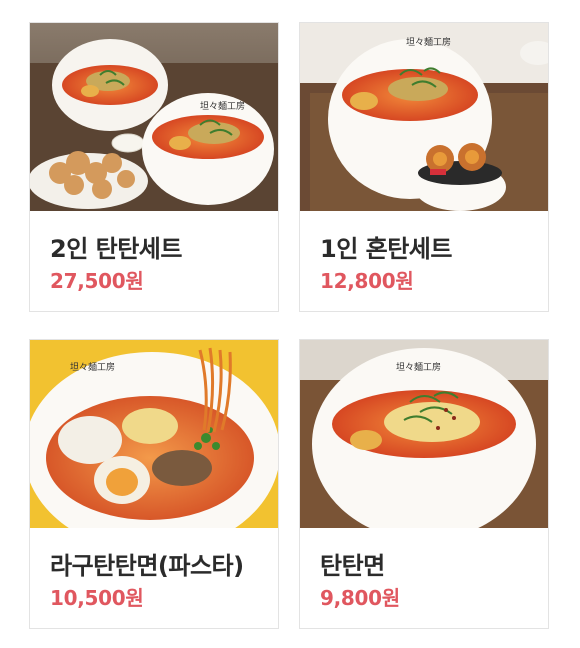  What do you see at coordinates (154, 434) in the screenshot?
I see `ragu-tantan-pasta-image: 坦々麺工房` at bounding box center [154, 434].